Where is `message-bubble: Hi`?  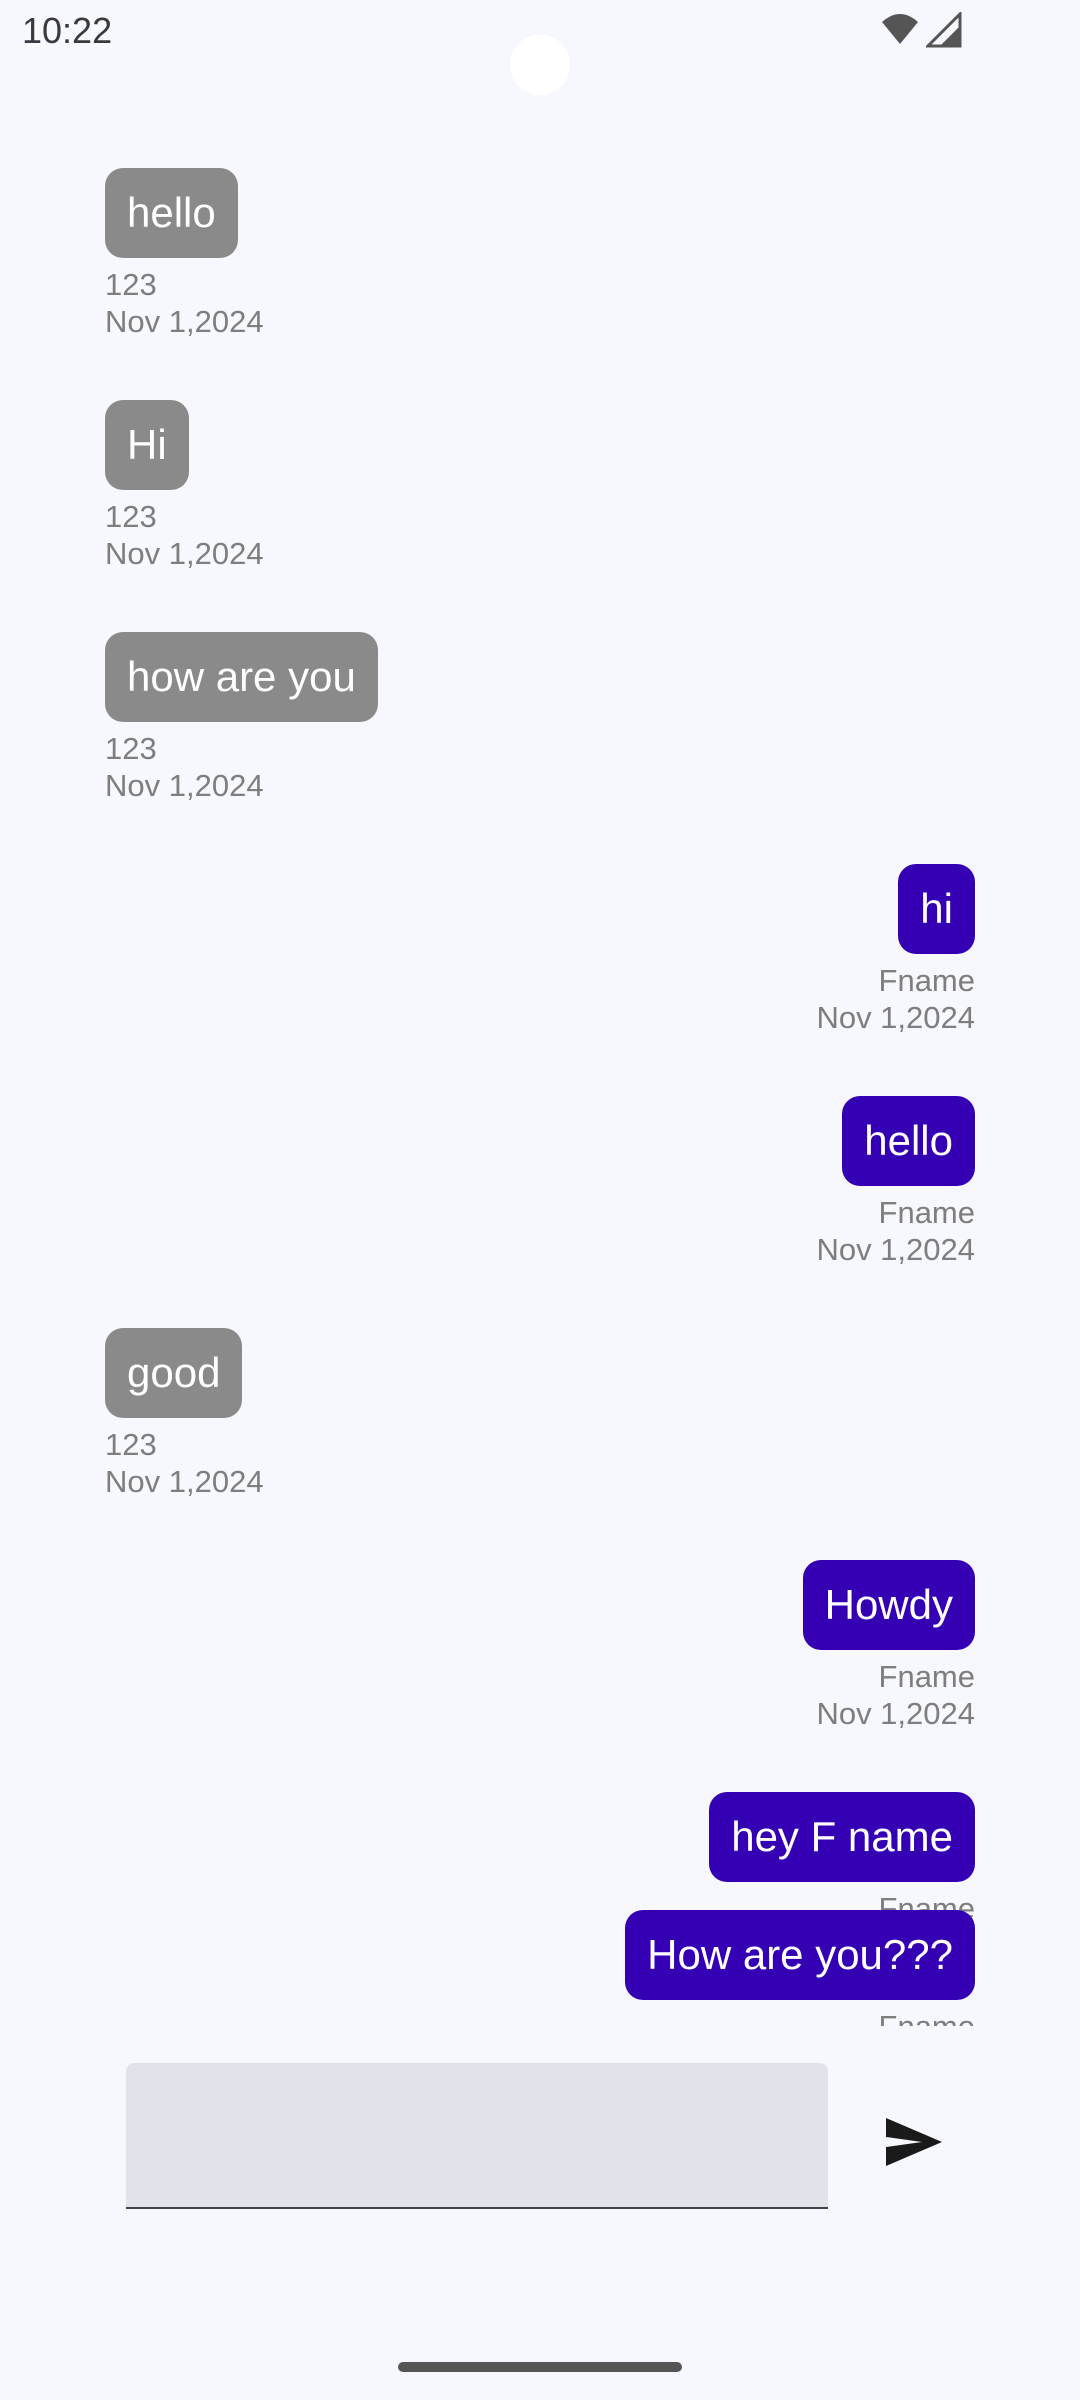 message-bubble: Hi is located at coordinates (147, 445).